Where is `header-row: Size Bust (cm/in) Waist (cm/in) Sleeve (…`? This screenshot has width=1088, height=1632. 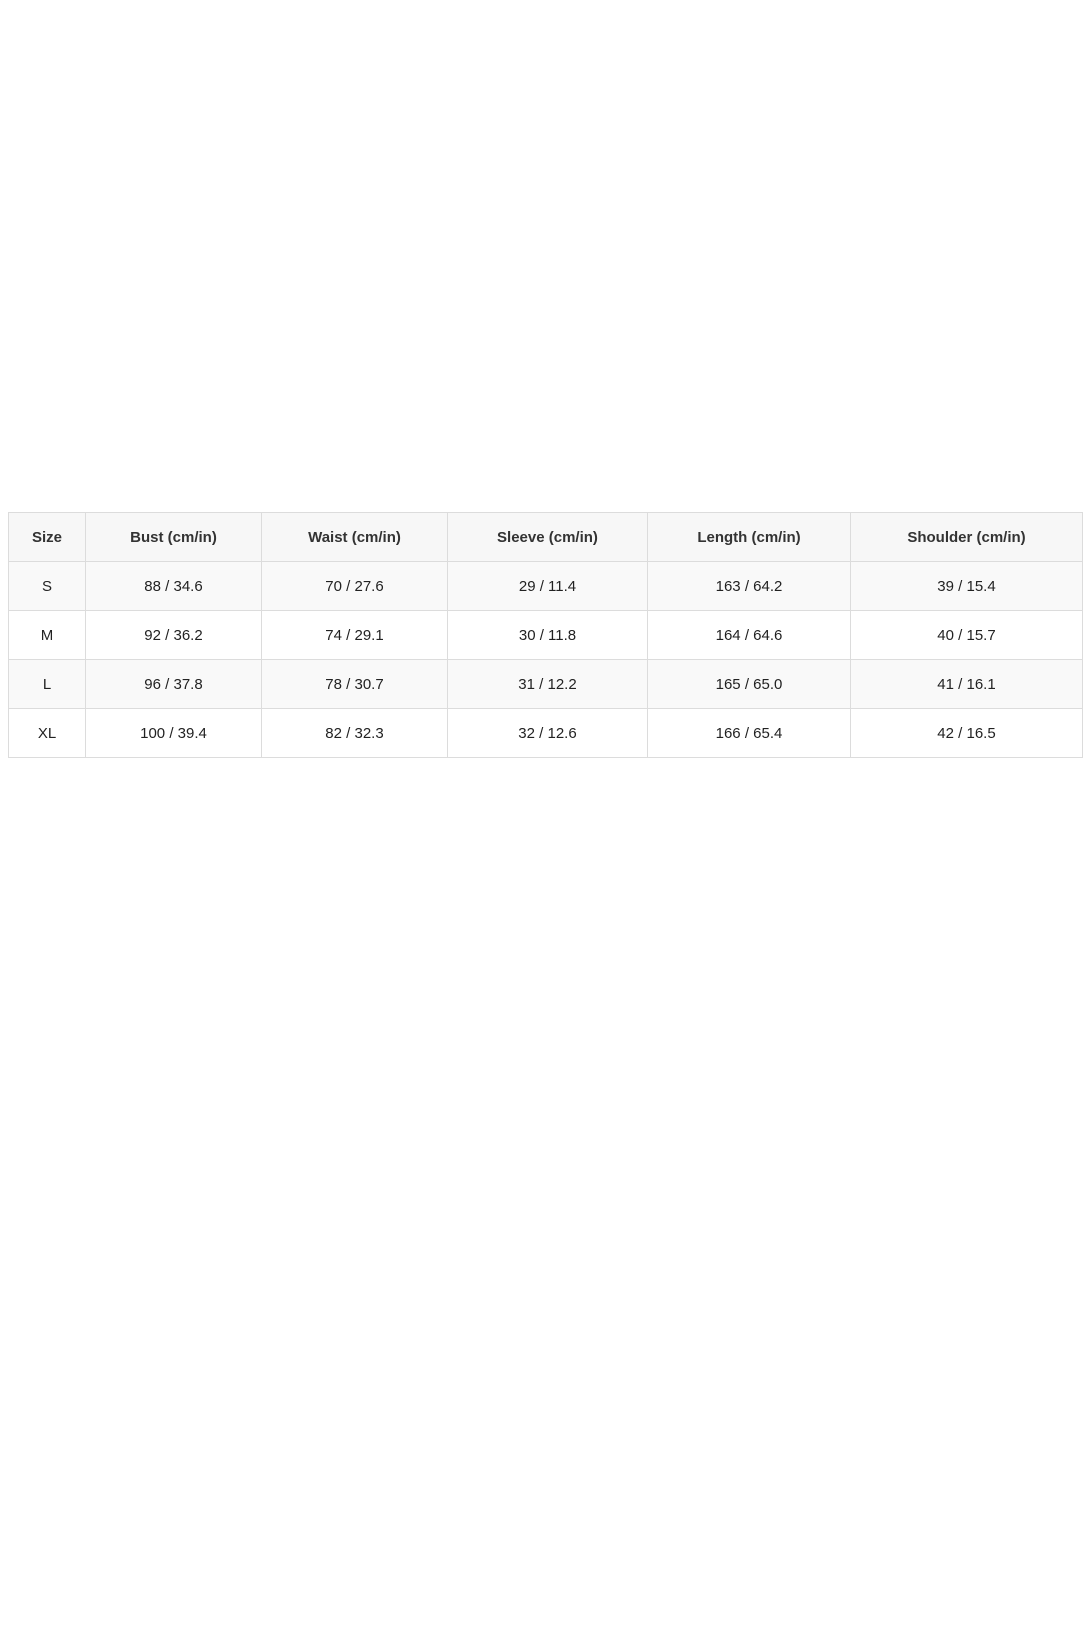
header-row: Size Bust (cm/in) Waist (cm/in) Sleeve (… is located at coordinates (545, 537).